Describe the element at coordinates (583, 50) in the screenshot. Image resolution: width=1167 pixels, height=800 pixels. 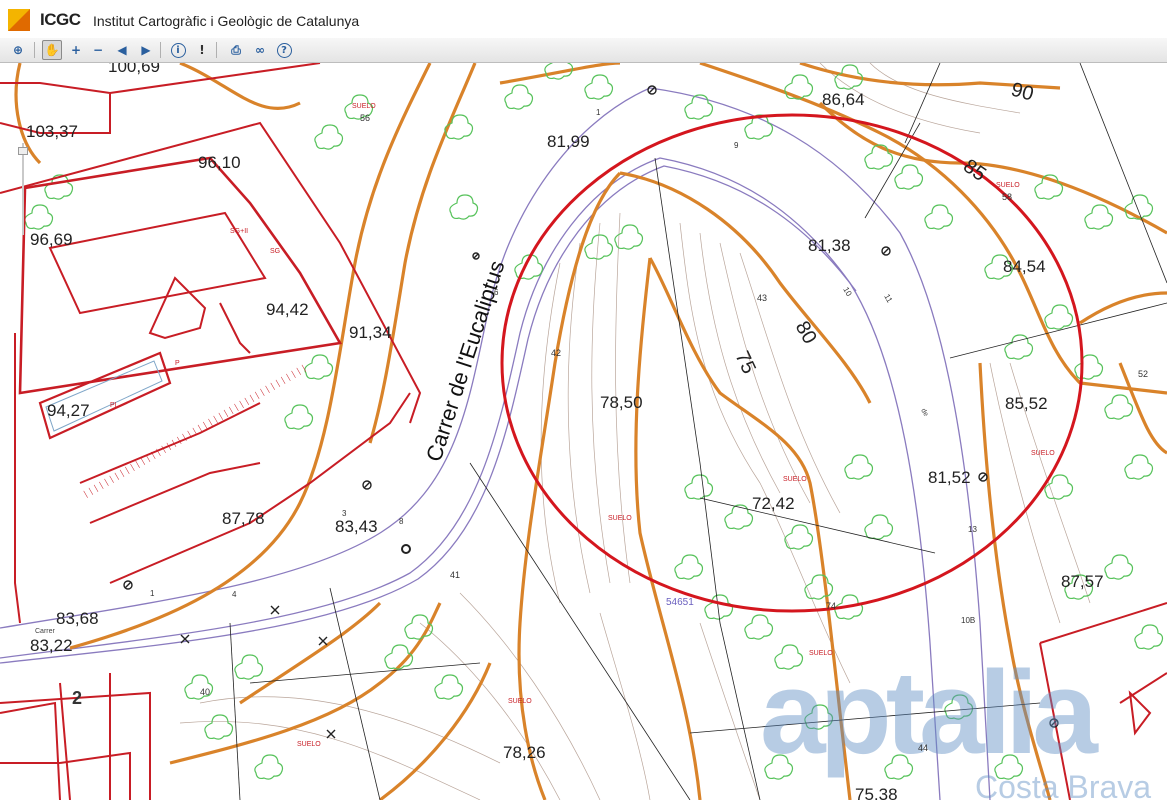
I see `map-toolbar: ⊕ ✋ + − ◀ ▶ i! ⎙ ∞?` at that location.